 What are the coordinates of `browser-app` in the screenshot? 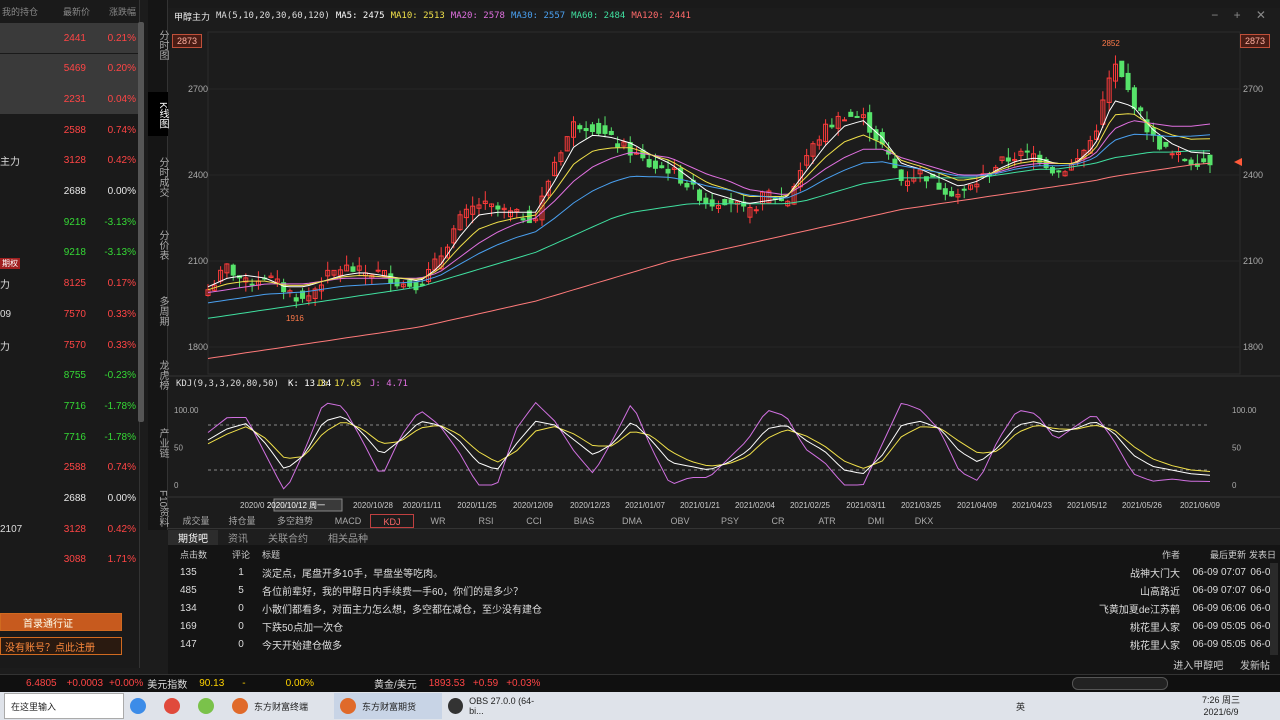 It's located at (141, 706).